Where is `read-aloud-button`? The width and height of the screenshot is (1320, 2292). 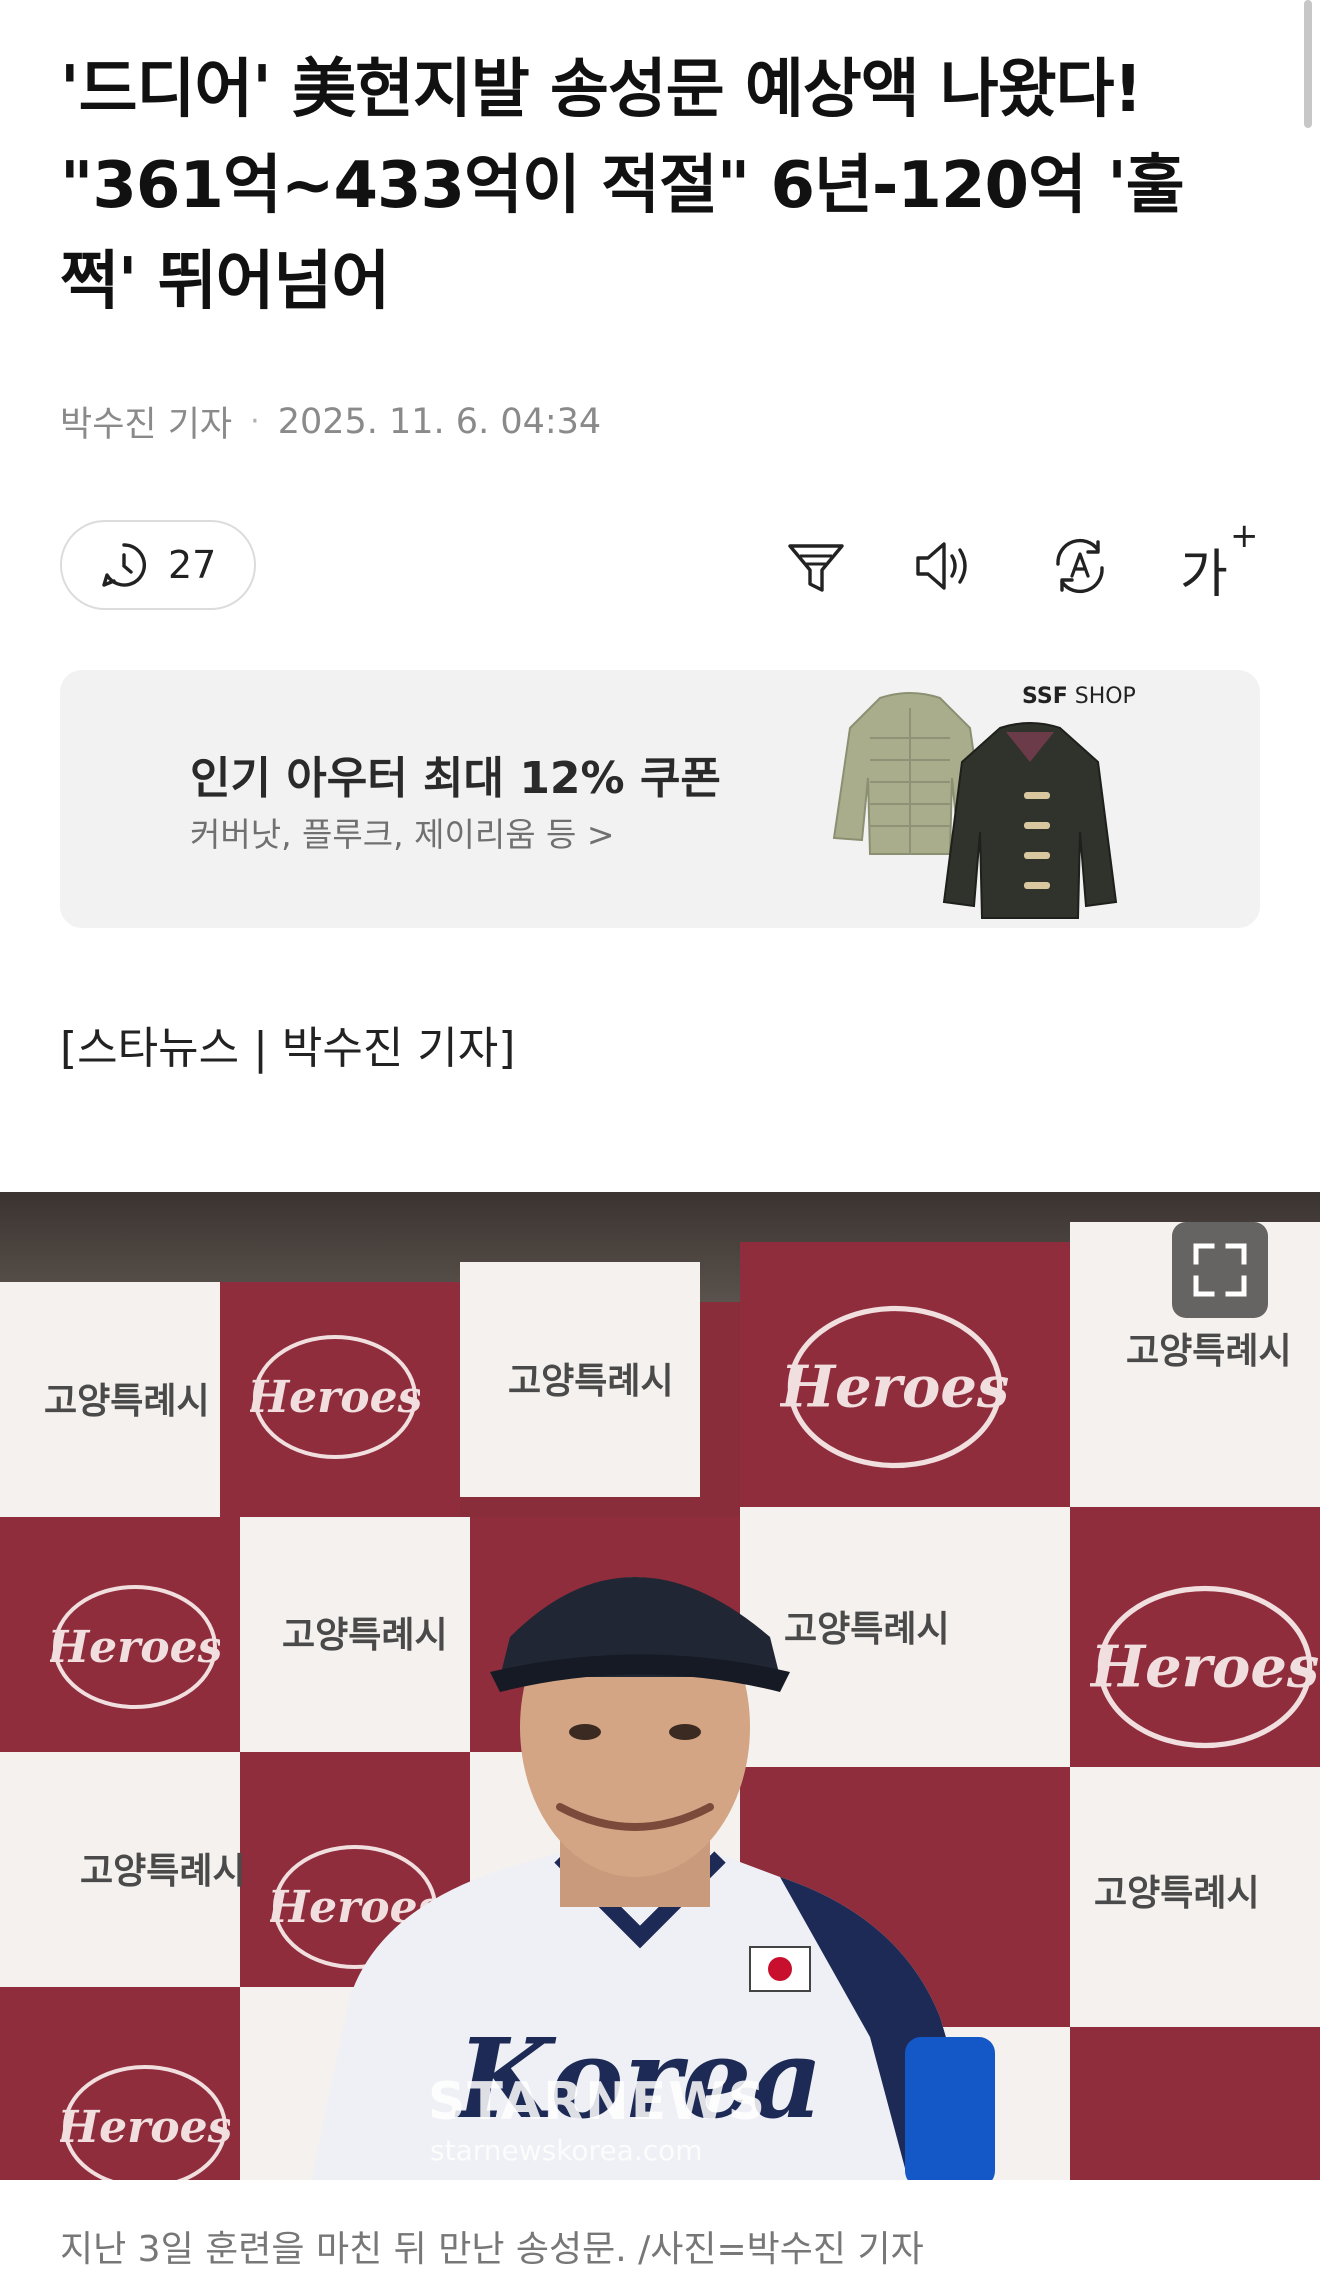 read-aloud-button is located at coordinates (942, 566).